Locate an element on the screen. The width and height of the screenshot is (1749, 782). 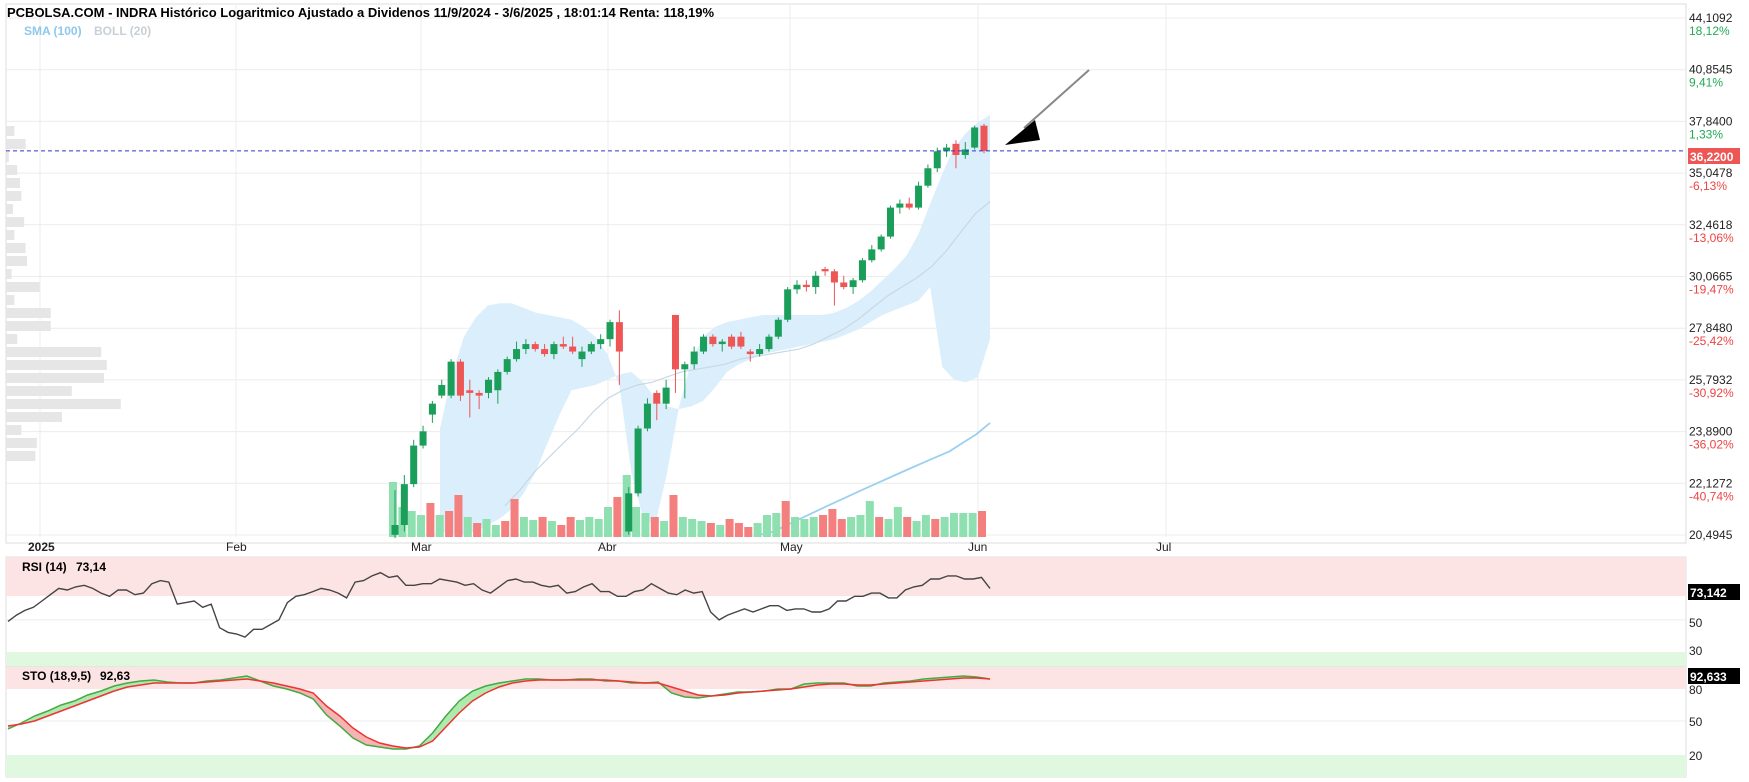
rsi-level-30: 30 is located at coordinates (1696, 651).